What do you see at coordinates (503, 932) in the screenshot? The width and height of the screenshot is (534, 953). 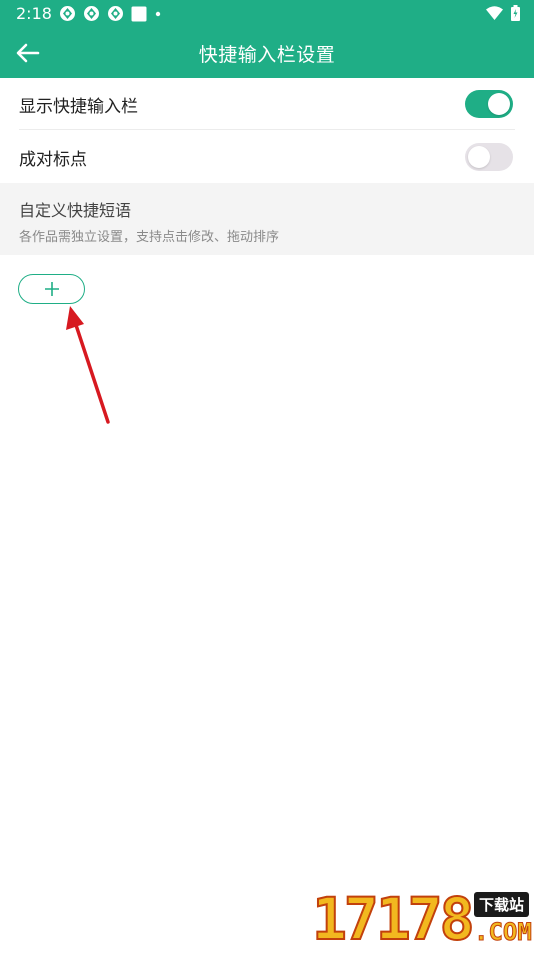 I see `watermark-suffix: .COM` at bounding box center [503, 932].